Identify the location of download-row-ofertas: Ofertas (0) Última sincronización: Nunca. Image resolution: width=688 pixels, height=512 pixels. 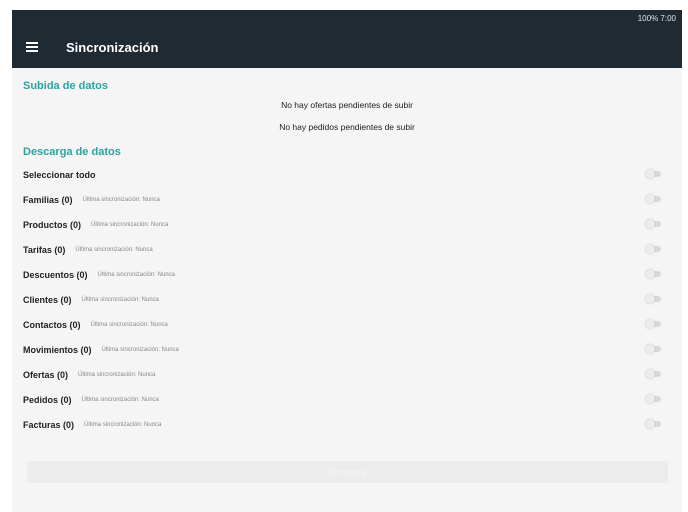
(347, 374).